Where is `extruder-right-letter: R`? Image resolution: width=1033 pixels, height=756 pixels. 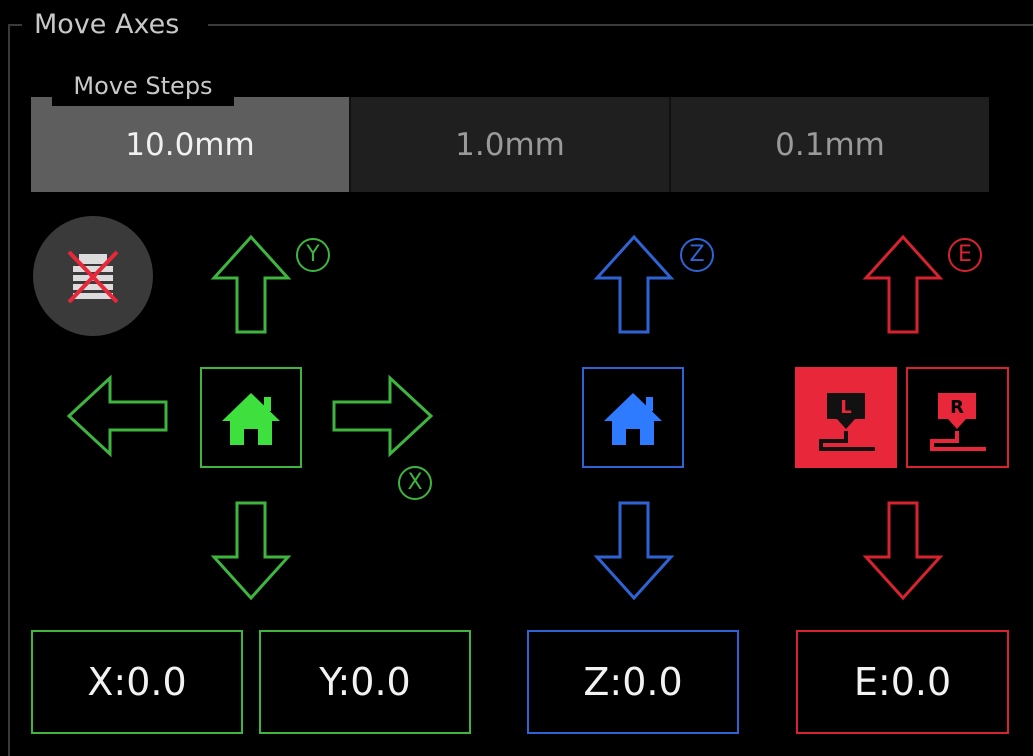 extruder-right-letter: R is located at coordinates (957, 407).